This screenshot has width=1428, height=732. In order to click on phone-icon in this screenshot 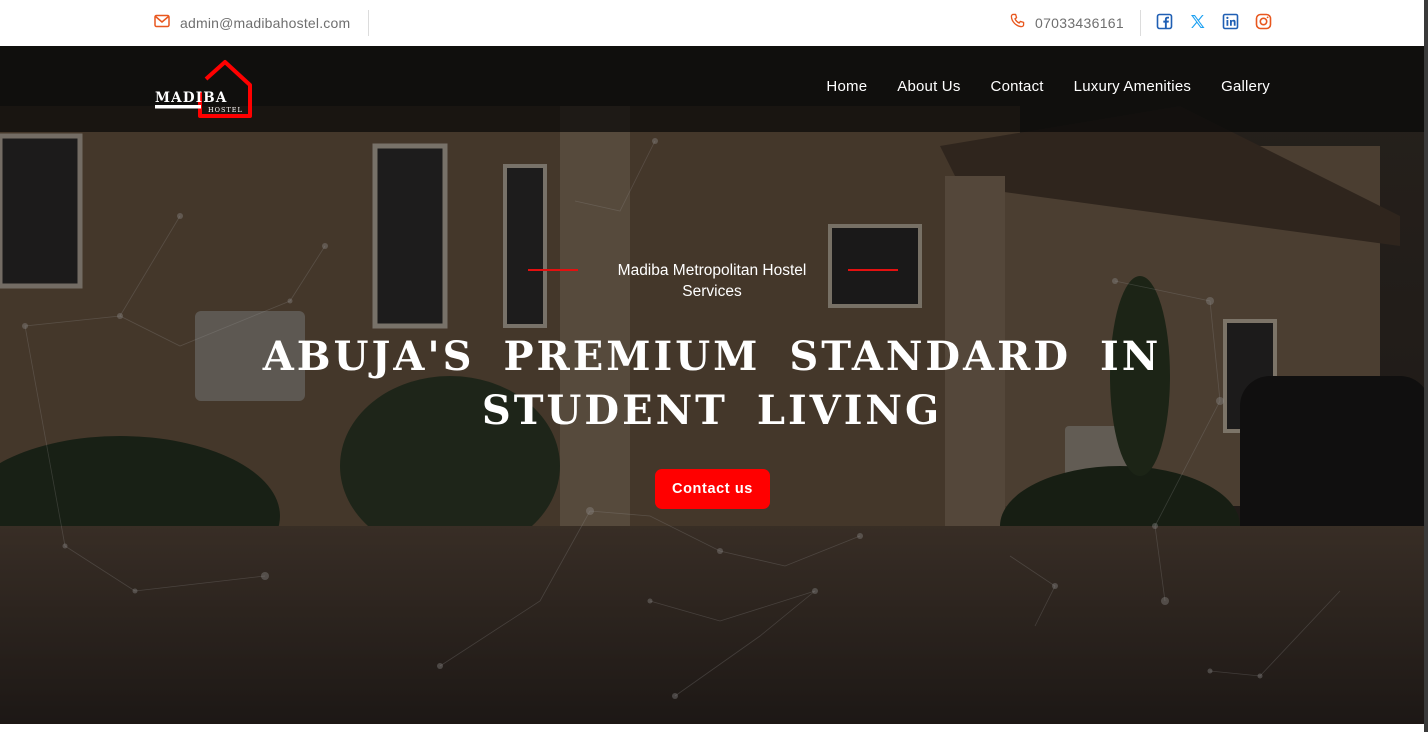, I will do `click(1017, 23)`.